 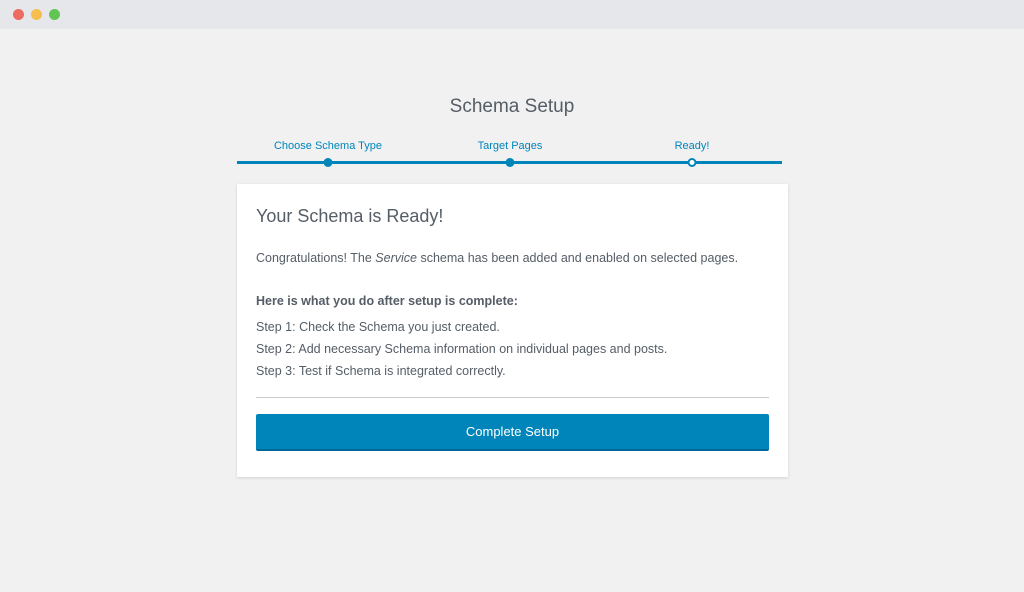 I want to click on step-dot-ready, so click(x=692, y=162).